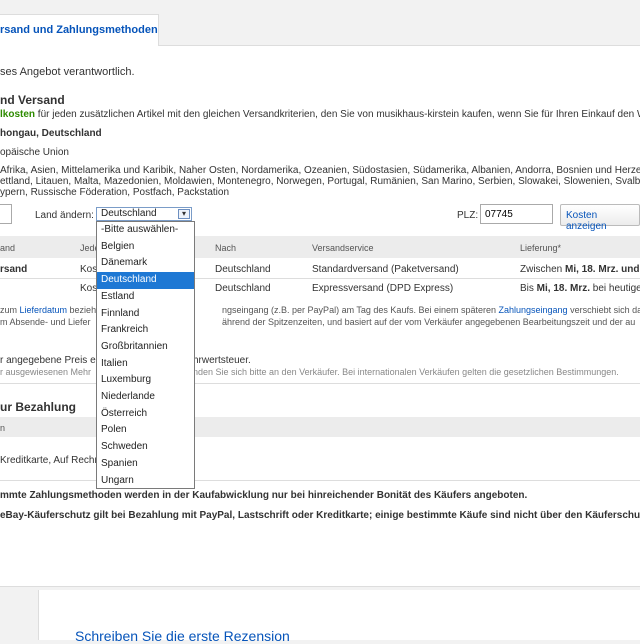  What do you see at coordinates (52, 360) in the screenshot?
I see `price-note-a: r angegebene Preis ent` at bounding box center [52, 360].